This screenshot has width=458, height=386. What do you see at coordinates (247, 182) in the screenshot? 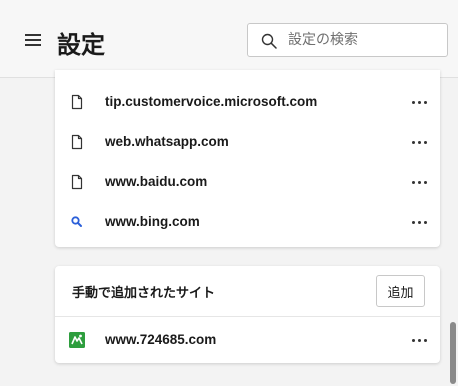
I see `list-item: www.baidu.com` at bounding box center [247, 182].